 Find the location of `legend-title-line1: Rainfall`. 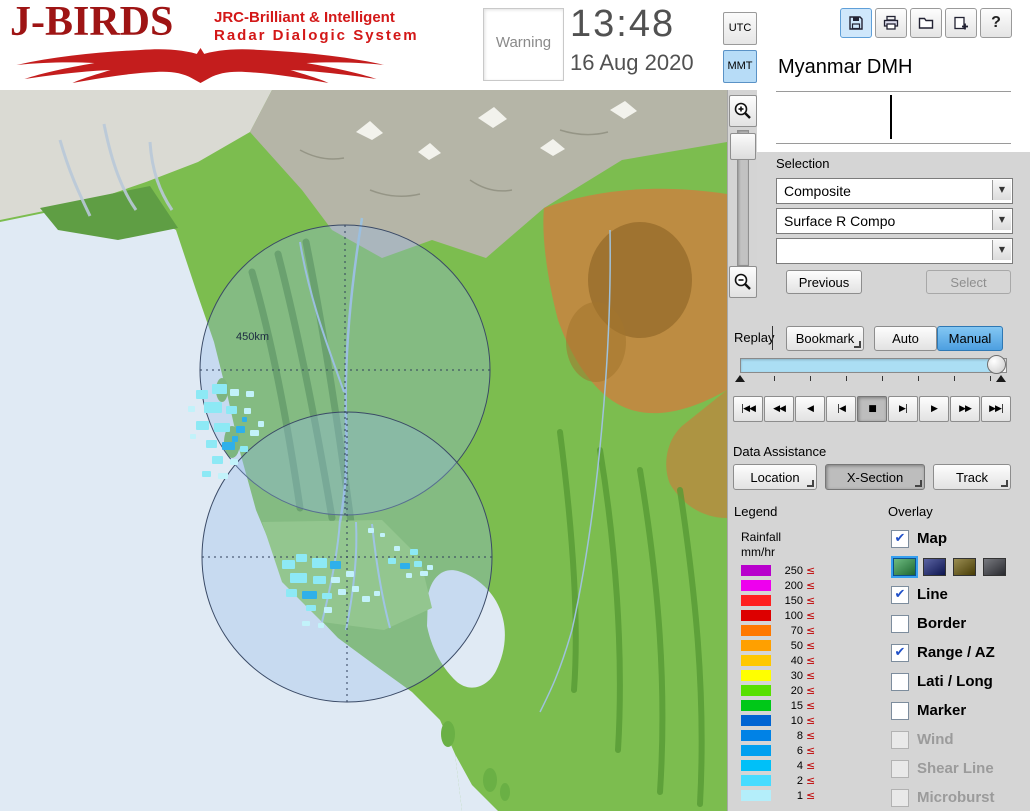

legend-title-line1: Rainfall is located at coordinates (761, 537).